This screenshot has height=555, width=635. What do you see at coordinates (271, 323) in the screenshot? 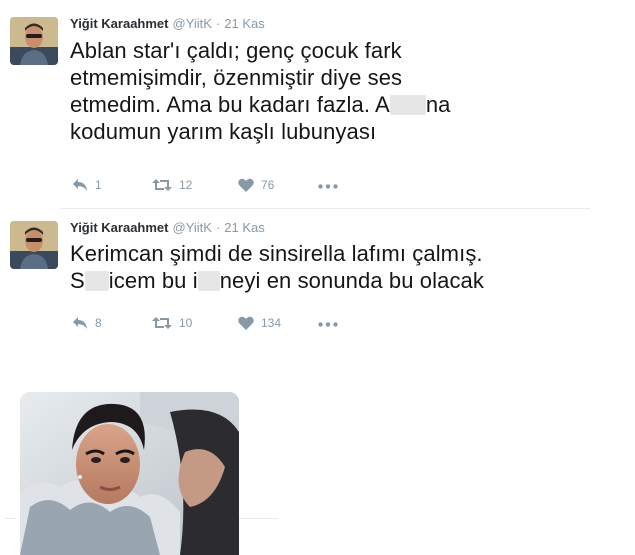
I see `like-count: 134` at bounding box center [271, 323].